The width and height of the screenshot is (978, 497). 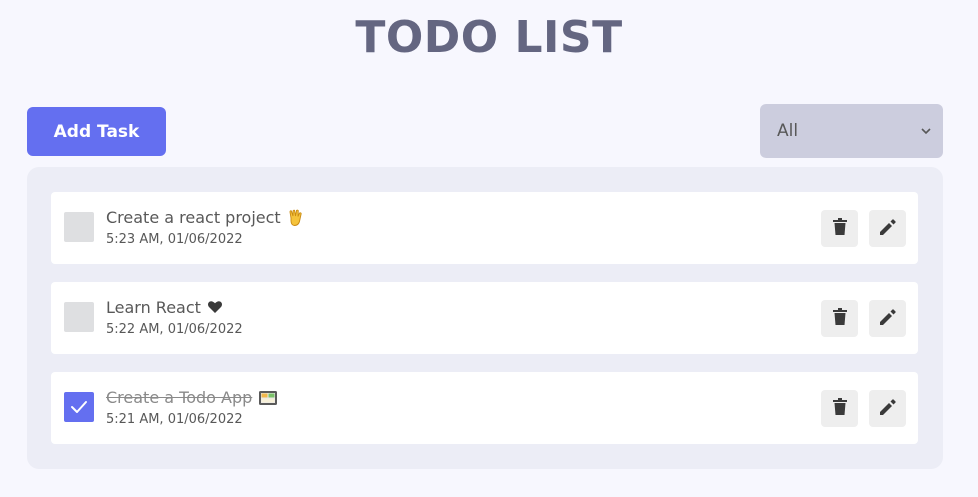 I want to click on todo-title-row: Create a react project, so click(x=205, y=218).